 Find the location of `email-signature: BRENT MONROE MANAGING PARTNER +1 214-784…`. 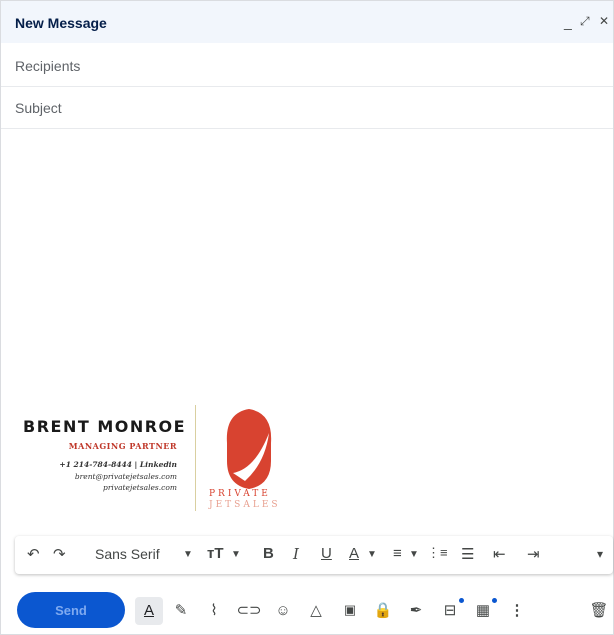

email-signature: BRENT MONROE MANAGING PARTNER +1 214-784… is located at coordinates (169, 459).